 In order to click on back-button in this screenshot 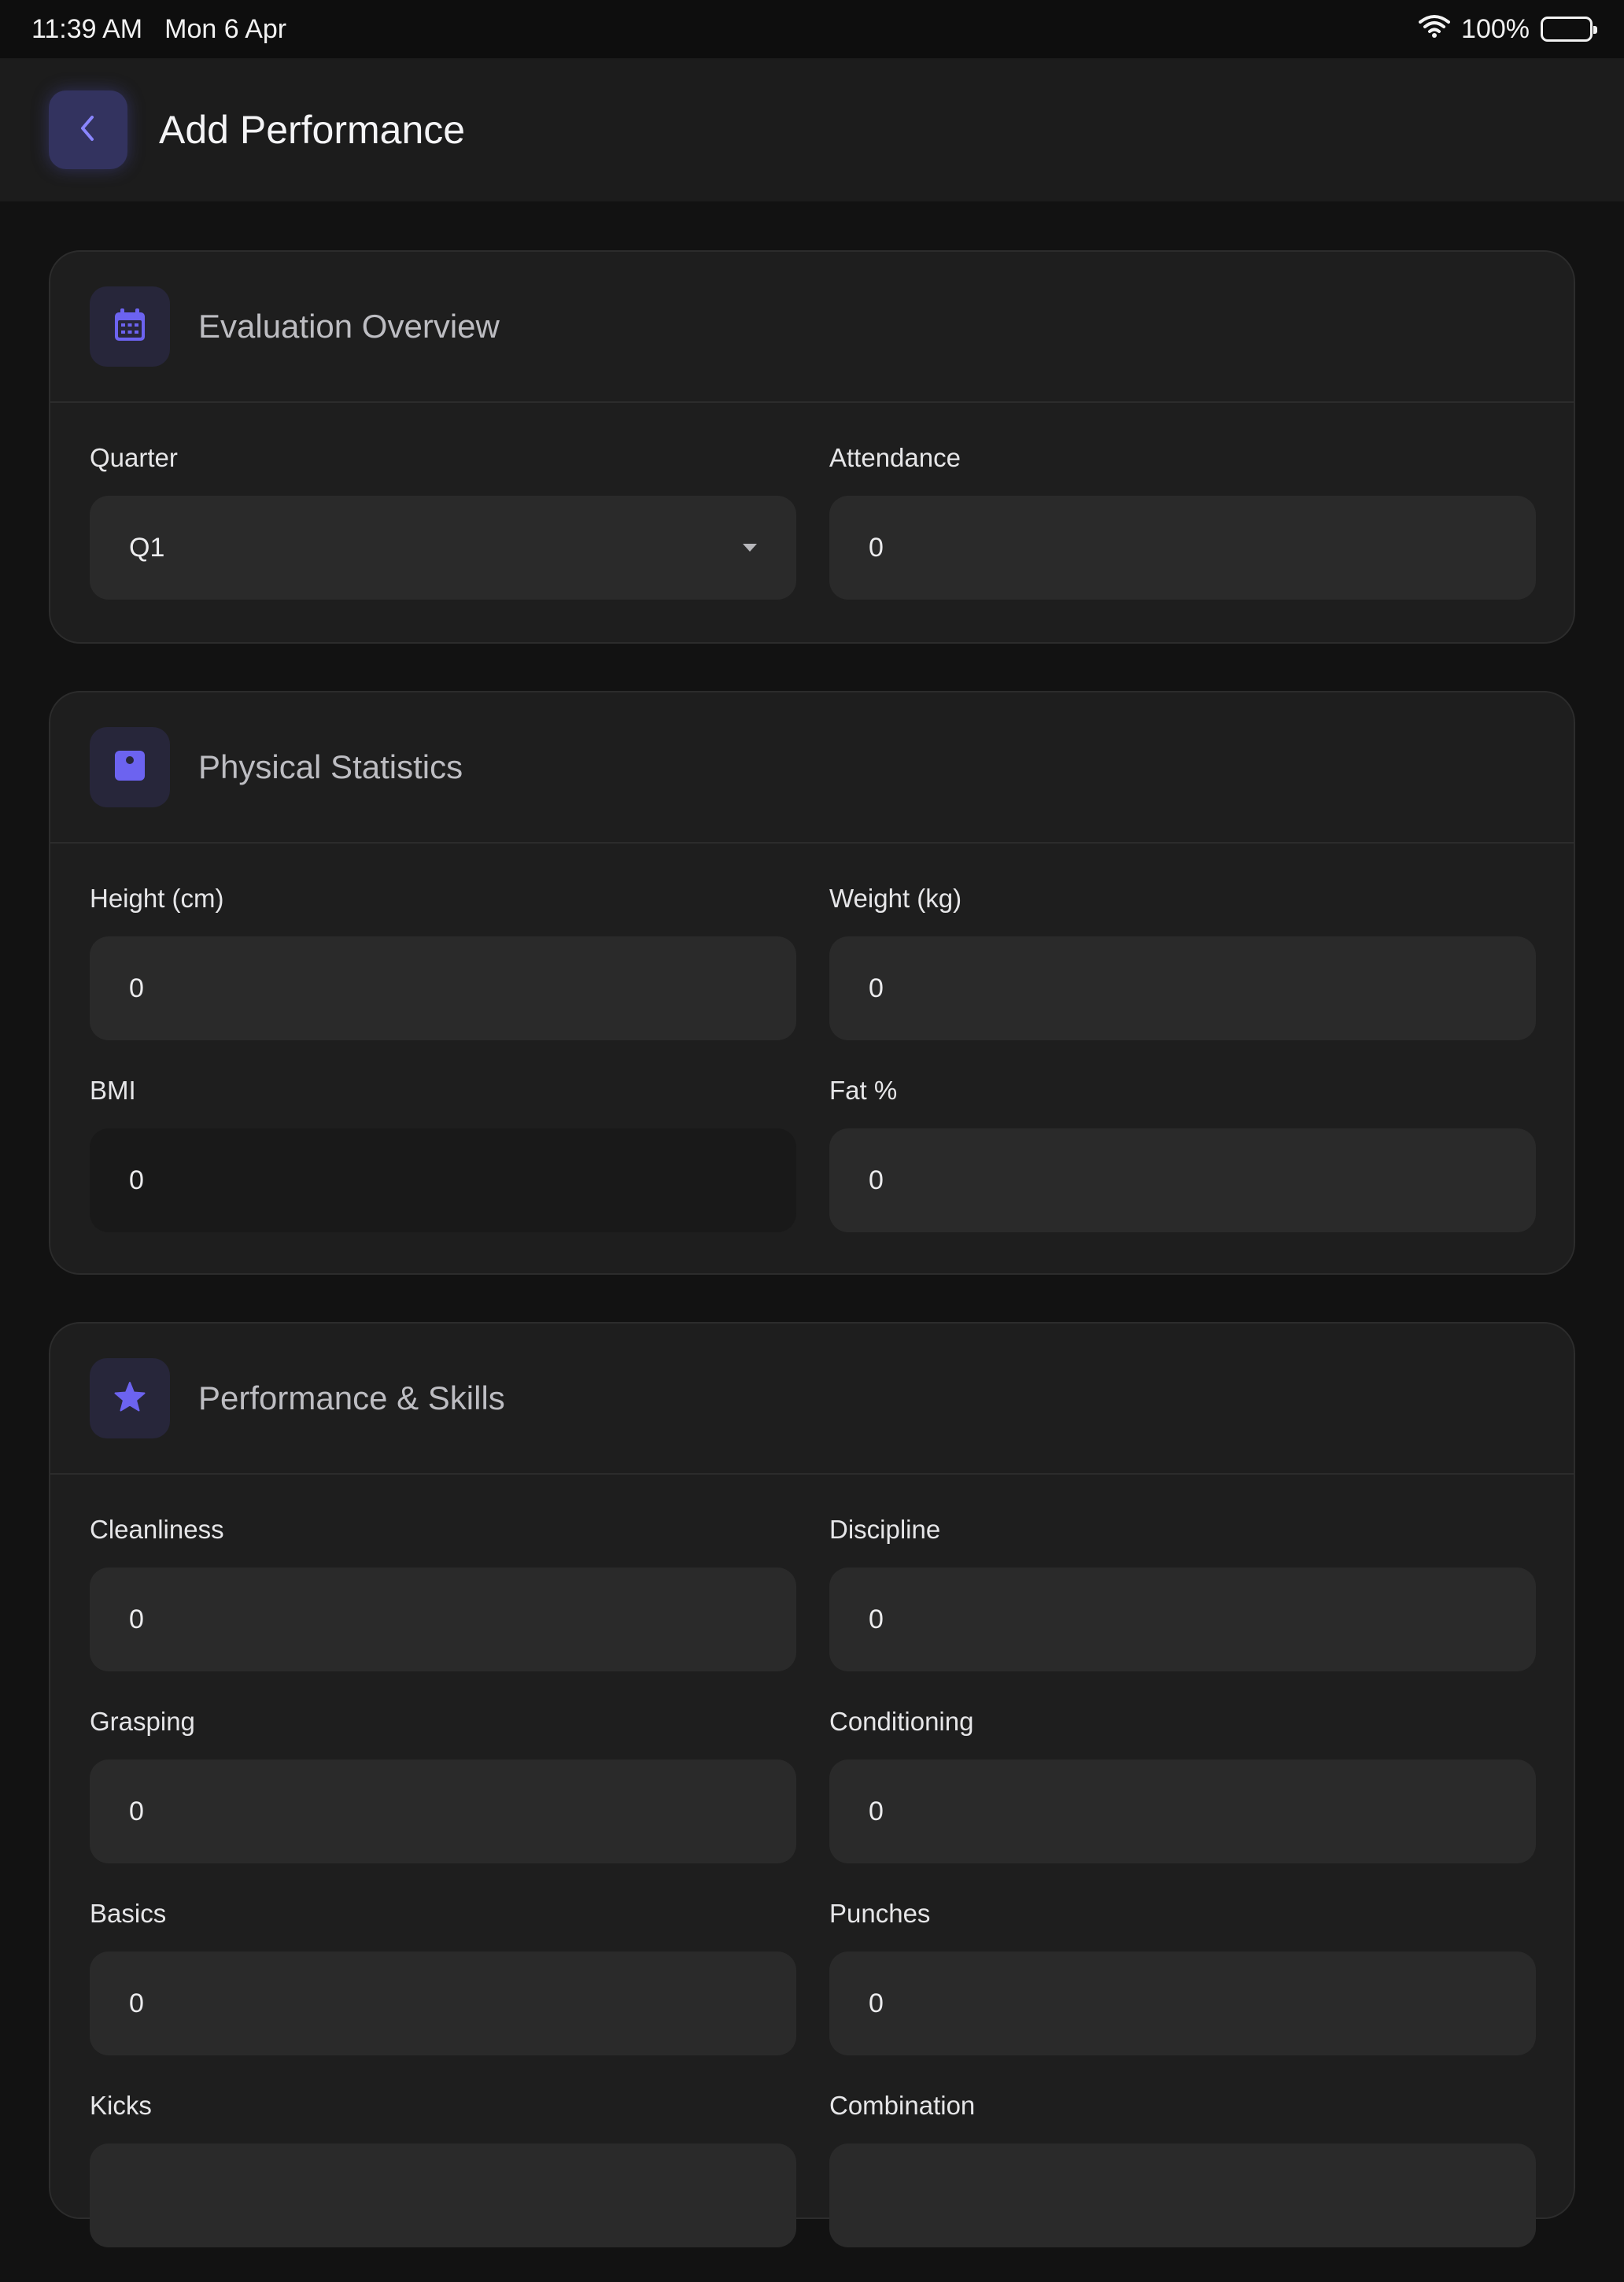, I will do `click(88, 129)`.